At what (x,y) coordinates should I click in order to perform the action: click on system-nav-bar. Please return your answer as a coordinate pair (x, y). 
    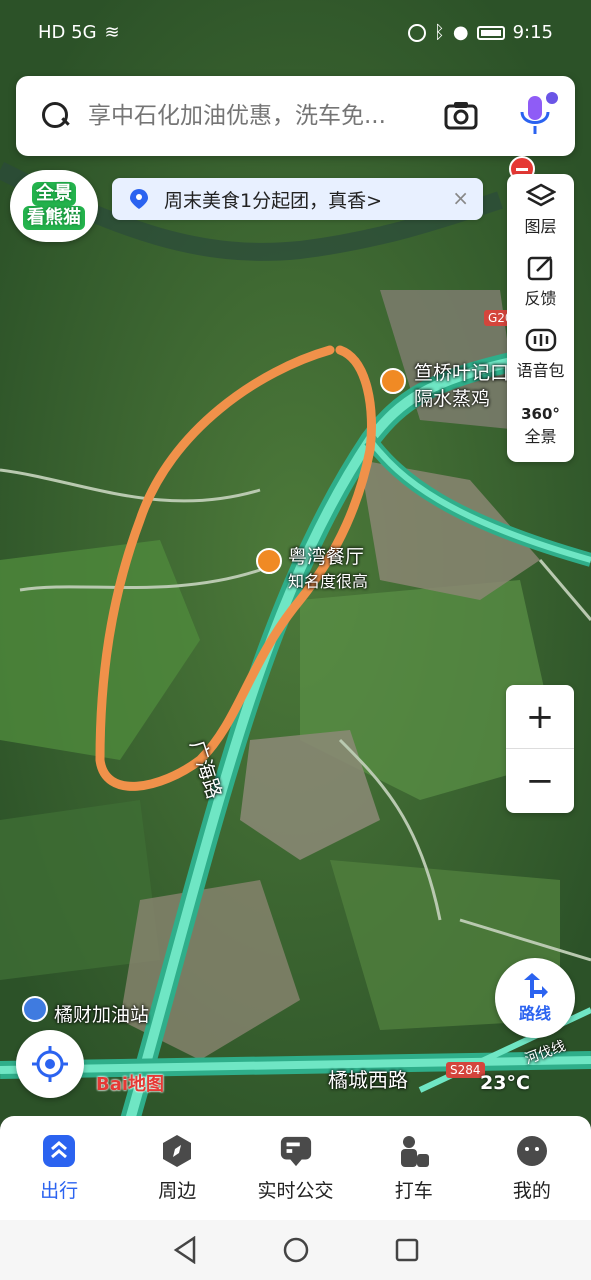
    Looking at the image, I should click on (295, 1250).